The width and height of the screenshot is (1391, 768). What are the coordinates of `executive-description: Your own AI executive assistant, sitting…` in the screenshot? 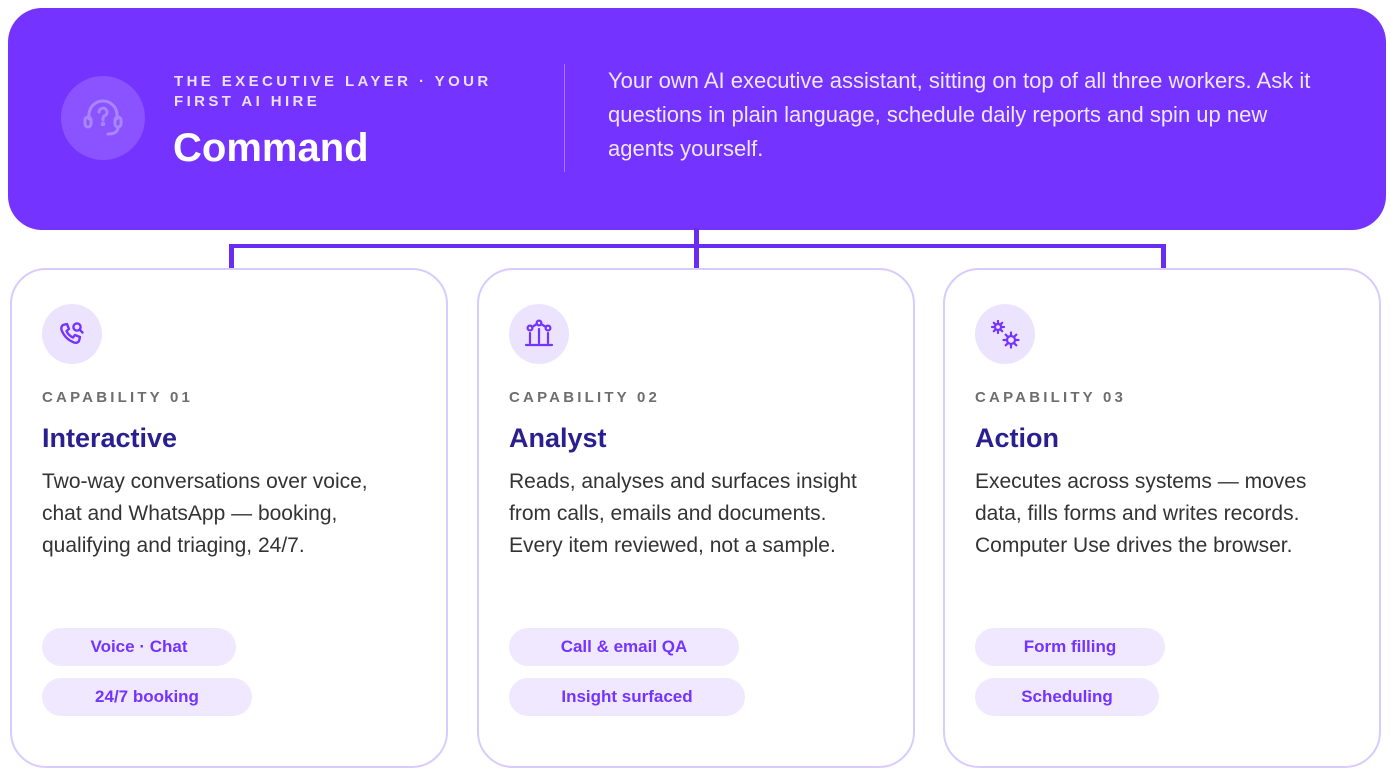 It's located at (959, 114).